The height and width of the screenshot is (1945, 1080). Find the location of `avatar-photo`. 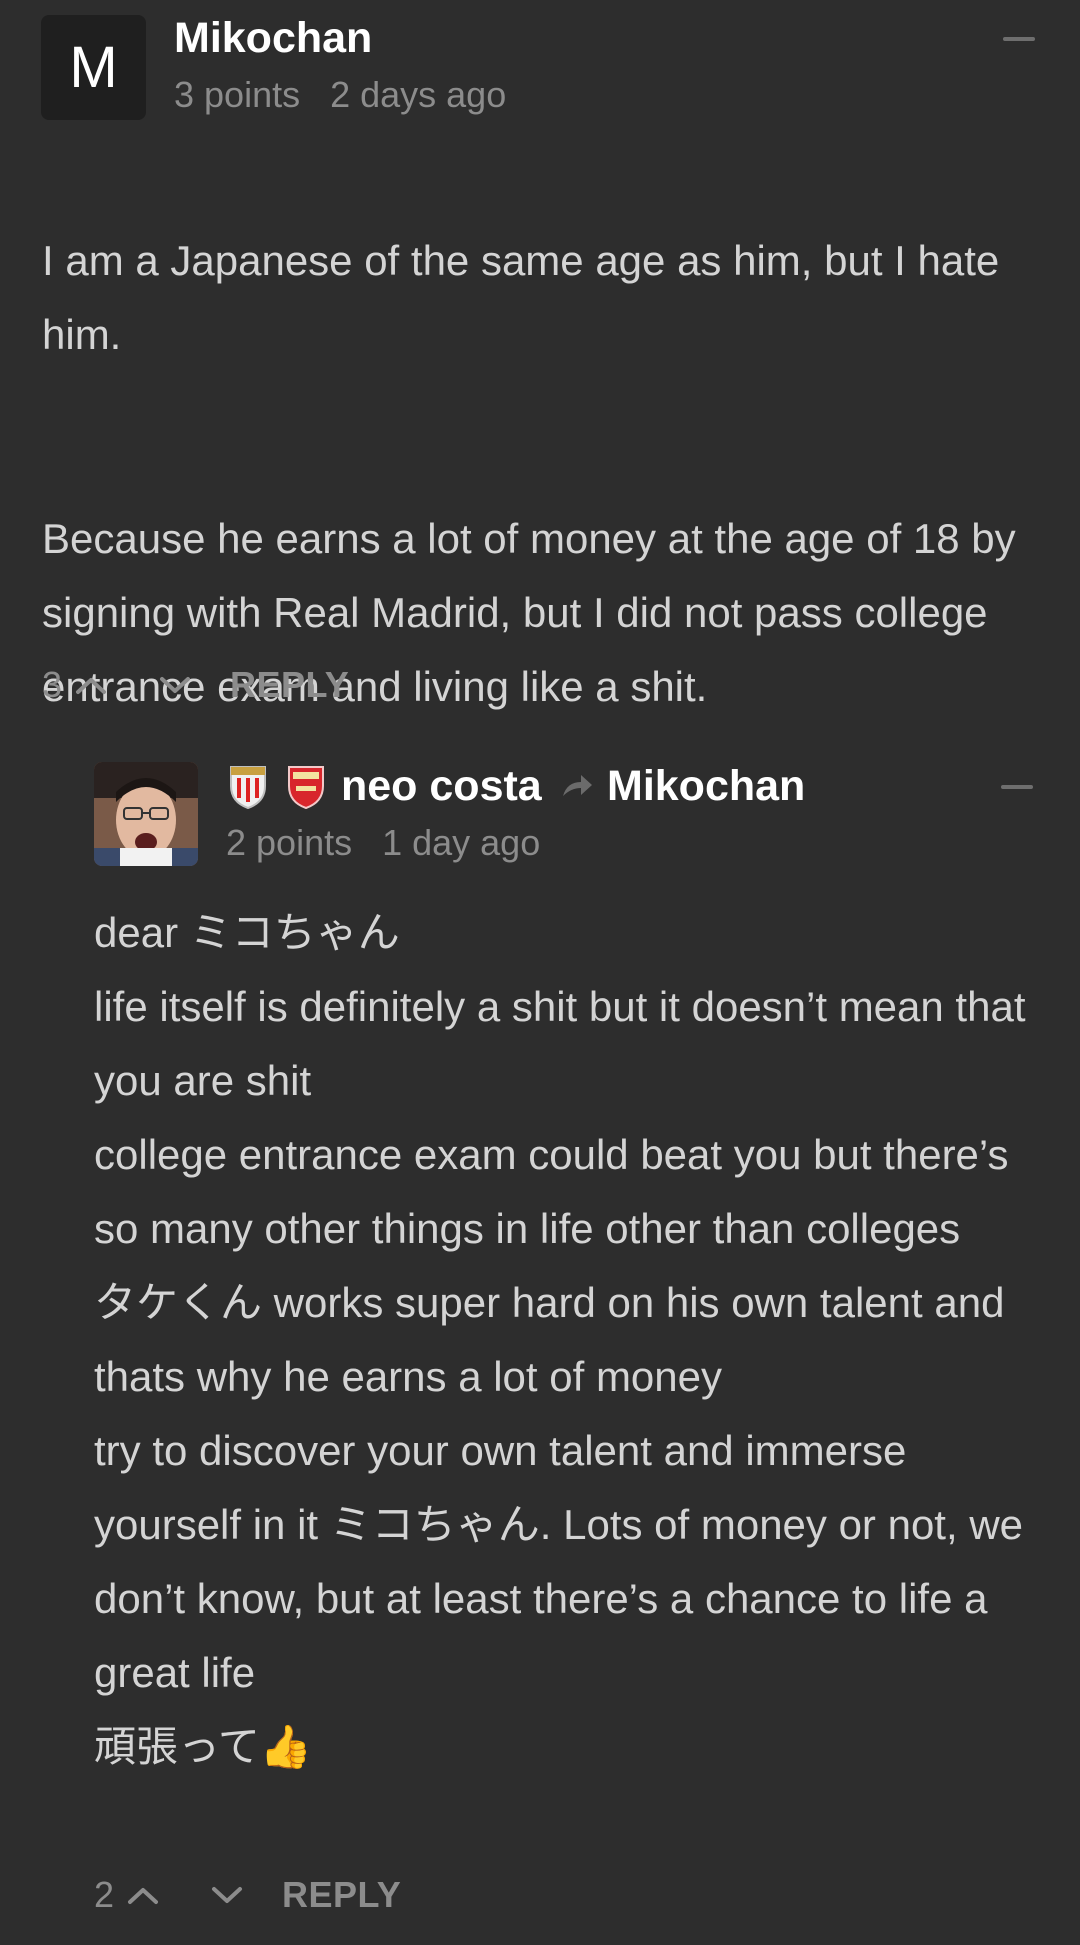

avatar-photo is located at coordinates (146, 814).